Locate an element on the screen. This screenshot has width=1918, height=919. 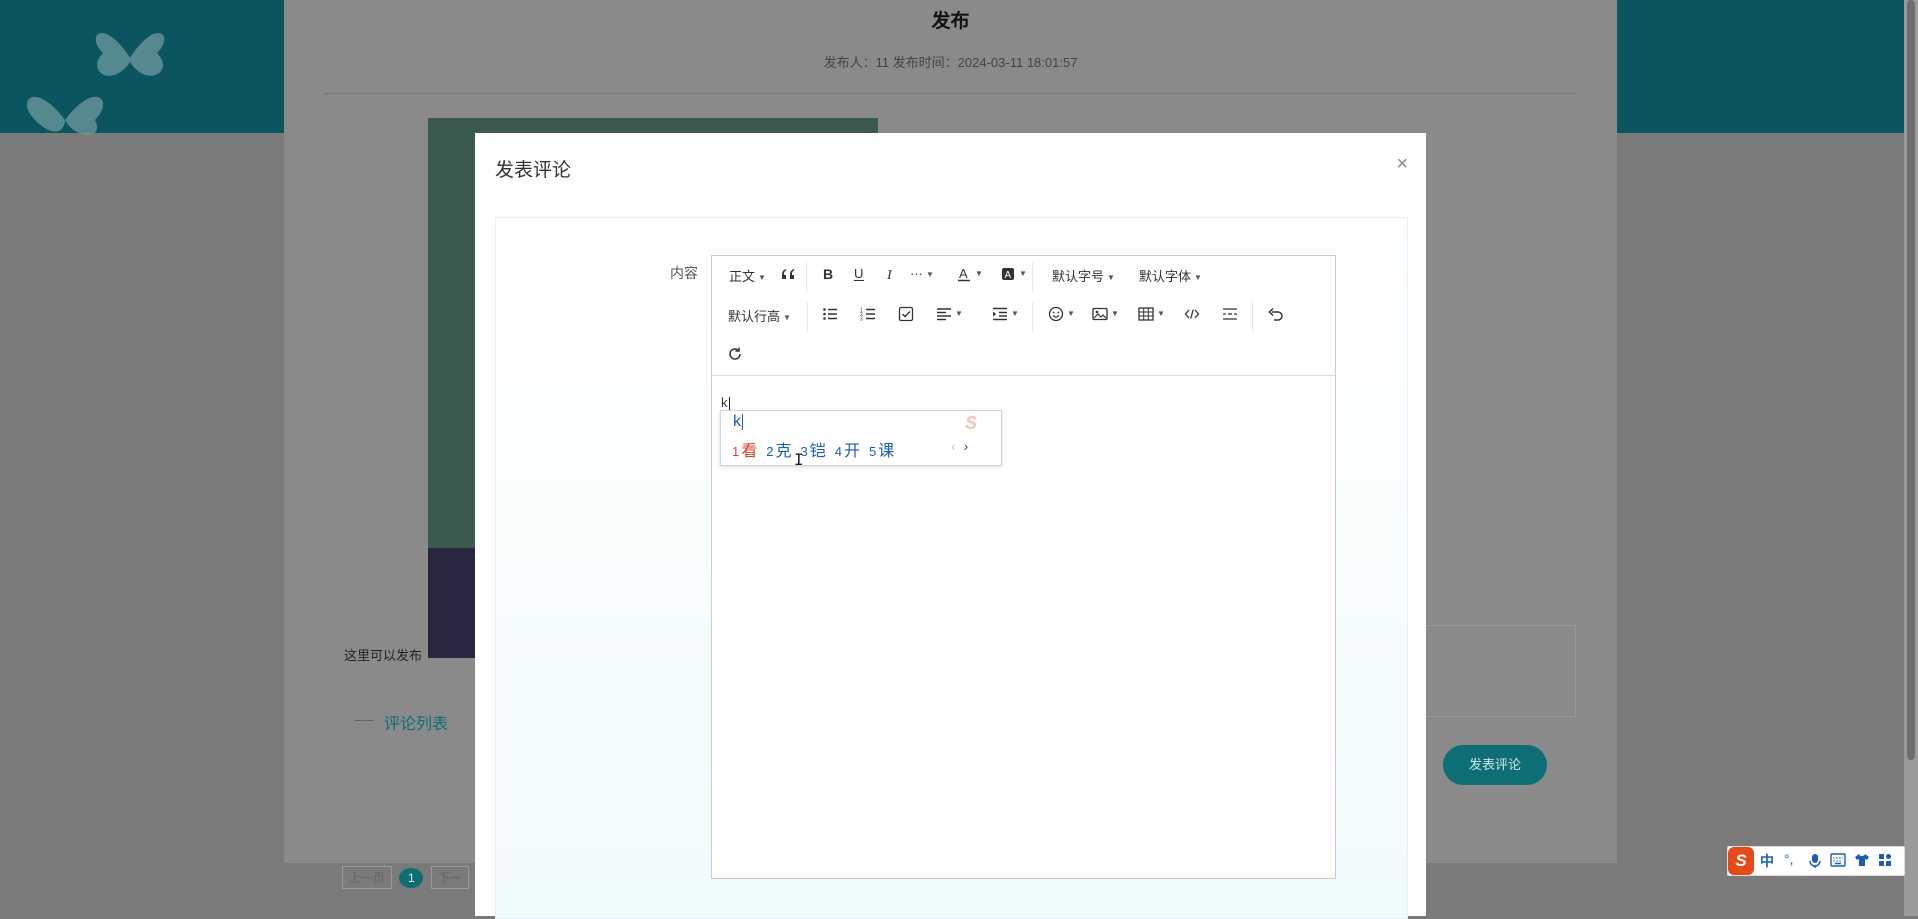
ime-language-toggle: 中 is located at coordinates (1767, 861).